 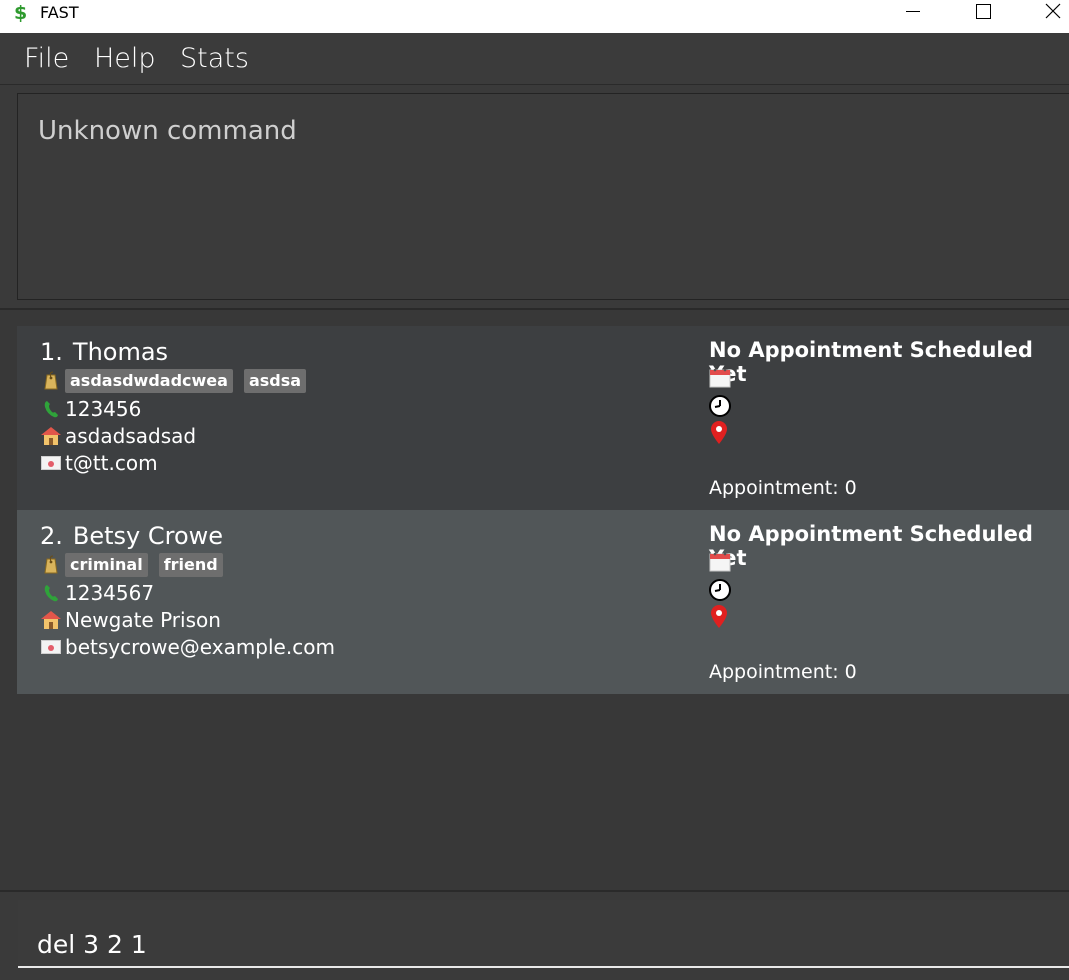 What do you see at coordinates (106, 565) in the screenshot?
I see `tag: criminal` at bounding box center [106, 565].